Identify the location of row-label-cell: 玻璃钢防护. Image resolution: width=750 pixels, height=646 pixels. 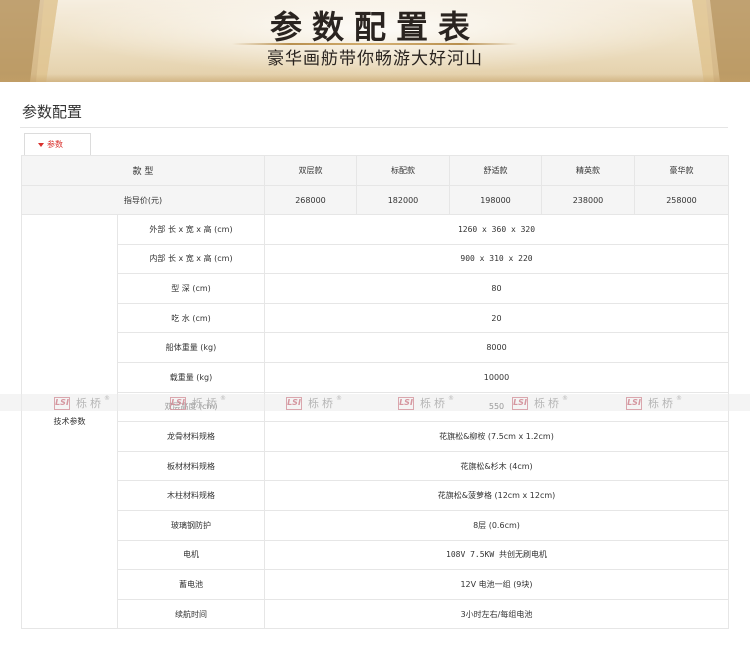
(191, 525).